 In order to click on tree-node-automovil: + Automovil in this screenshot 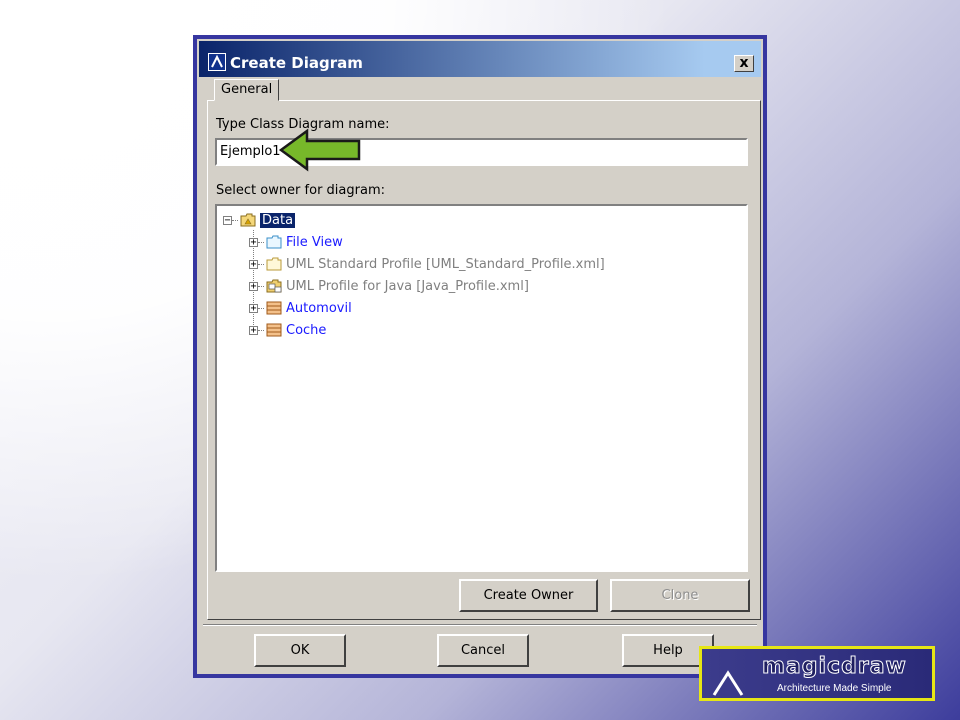, I will do `click(300, 308)`.